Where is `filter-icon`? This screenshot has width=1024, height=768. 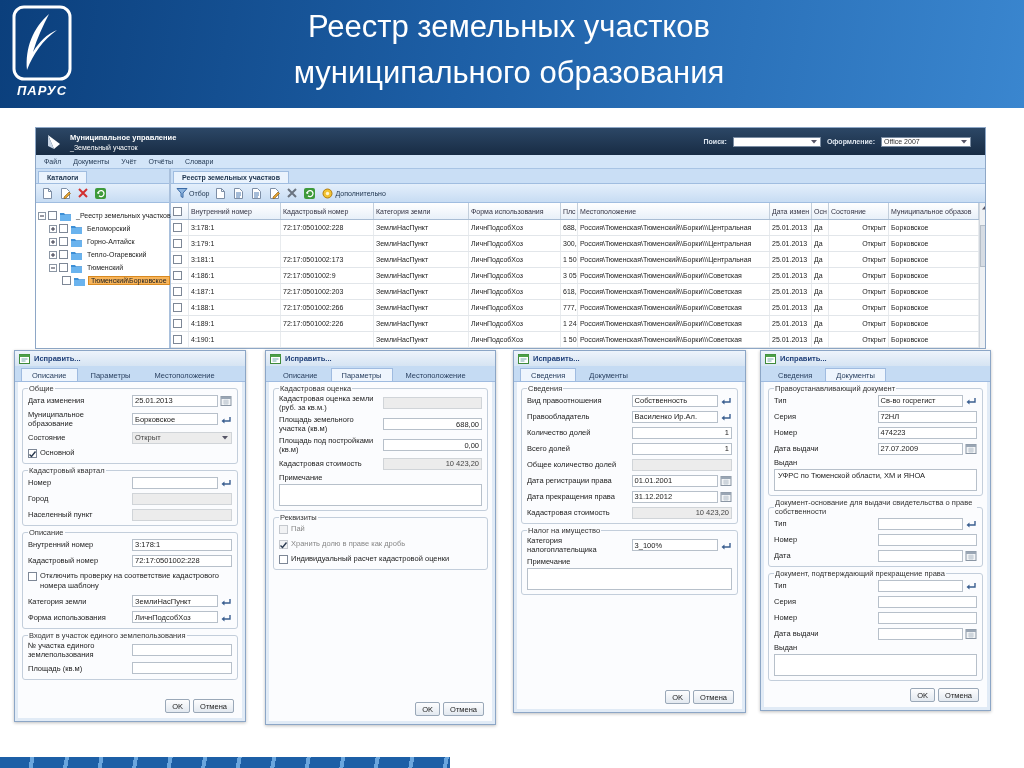 filter-icon is located at coordinates (182, 193).